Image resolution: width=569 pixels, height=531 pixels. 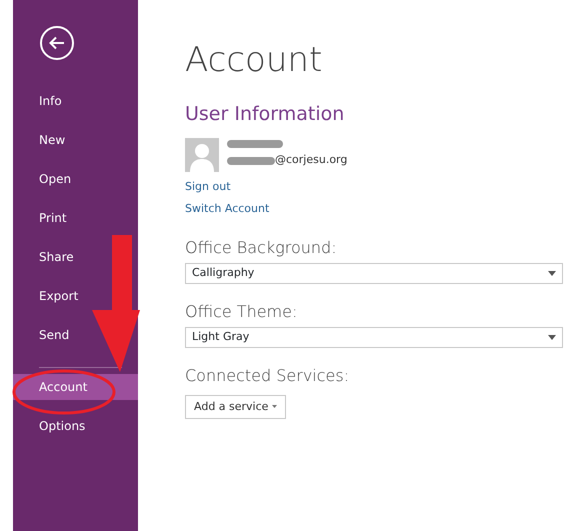 I want to click on sidebar-item: Print, so click(x=75, y=218).